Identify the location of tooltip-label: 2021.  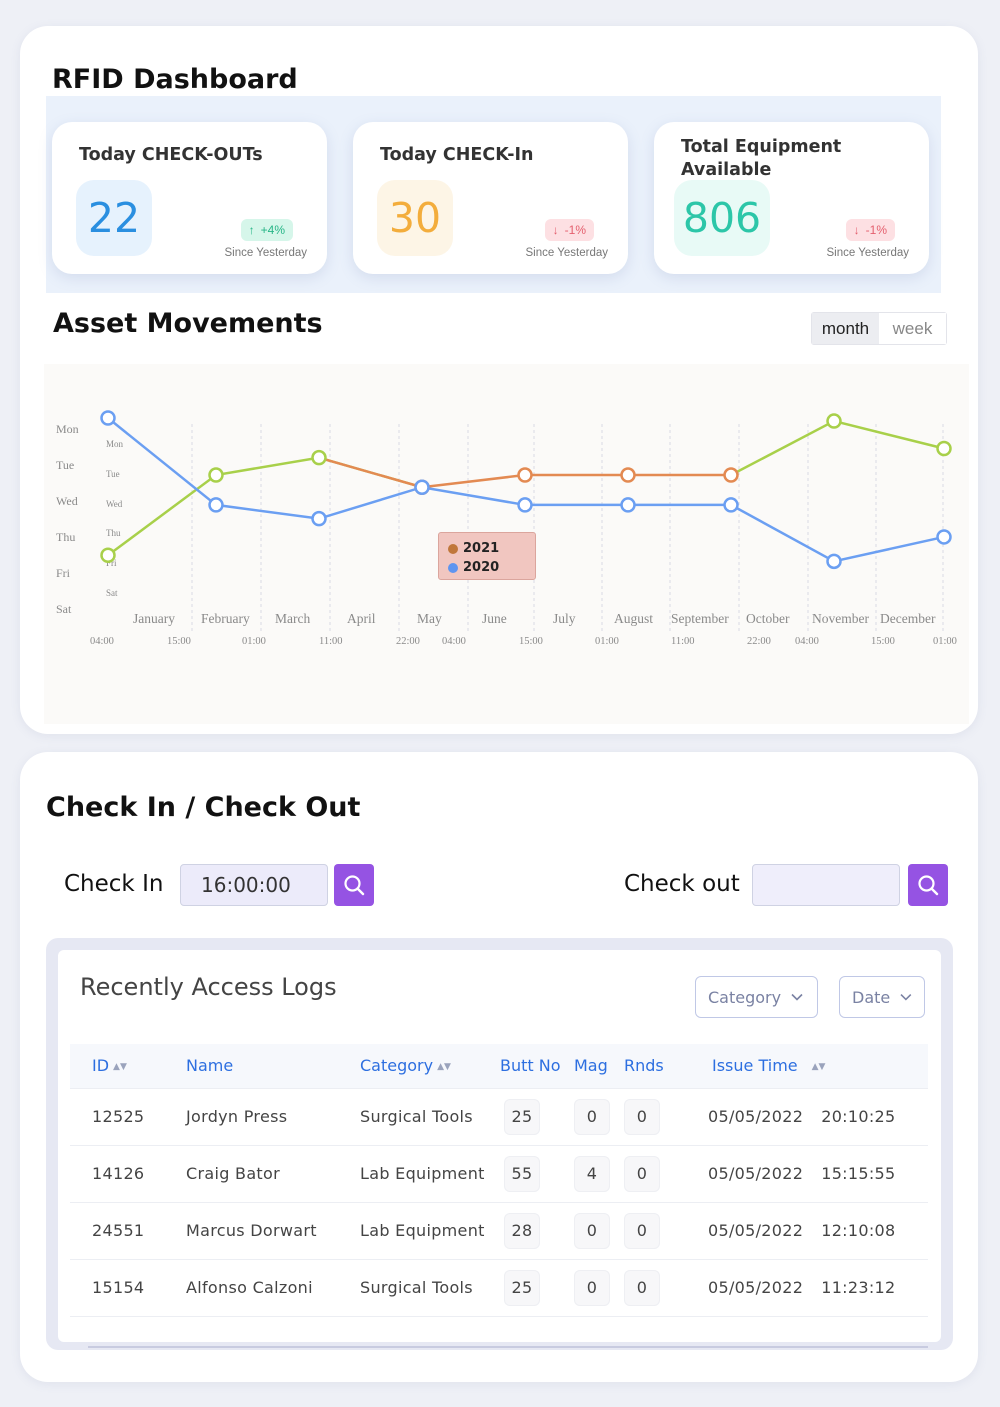
(481, 548).